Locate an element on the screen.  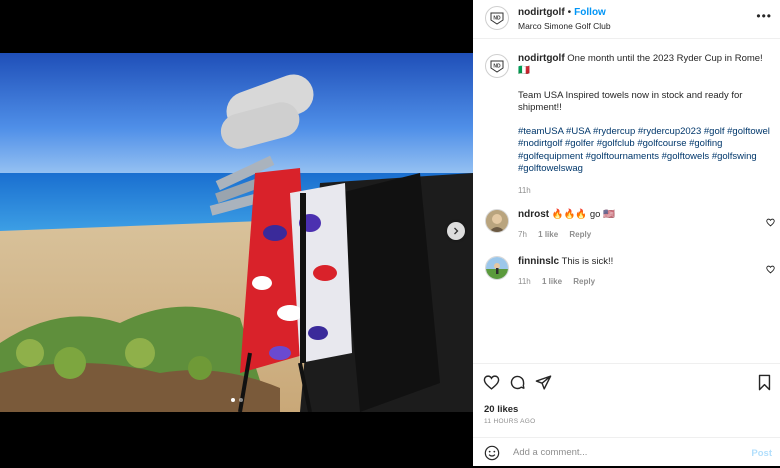
carousel-dot is located at coordinates (240, 400).